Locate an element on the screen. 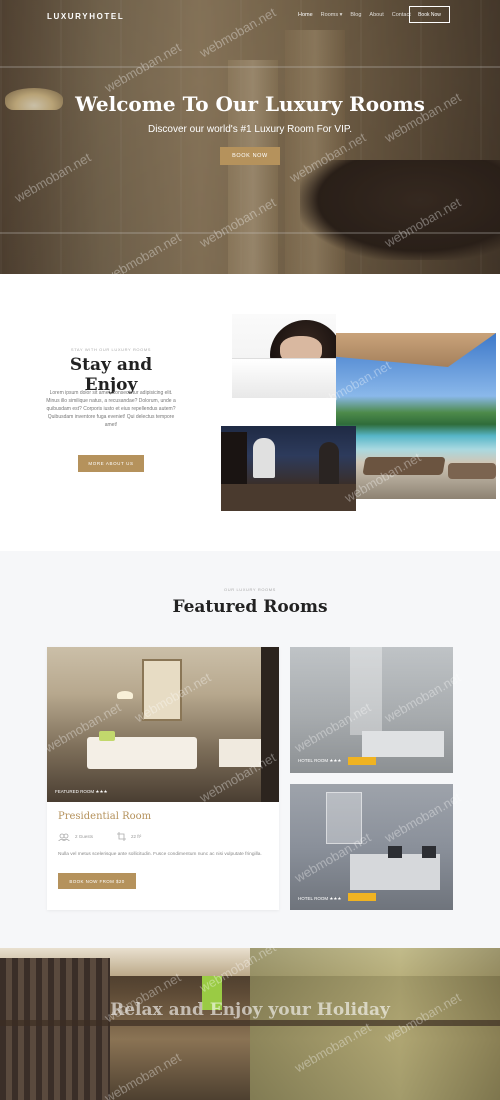 Image resolution: width=500 pixels, height=1100 pixels. rooms-title: Featured Rooms is located at coordinates (250, 607).